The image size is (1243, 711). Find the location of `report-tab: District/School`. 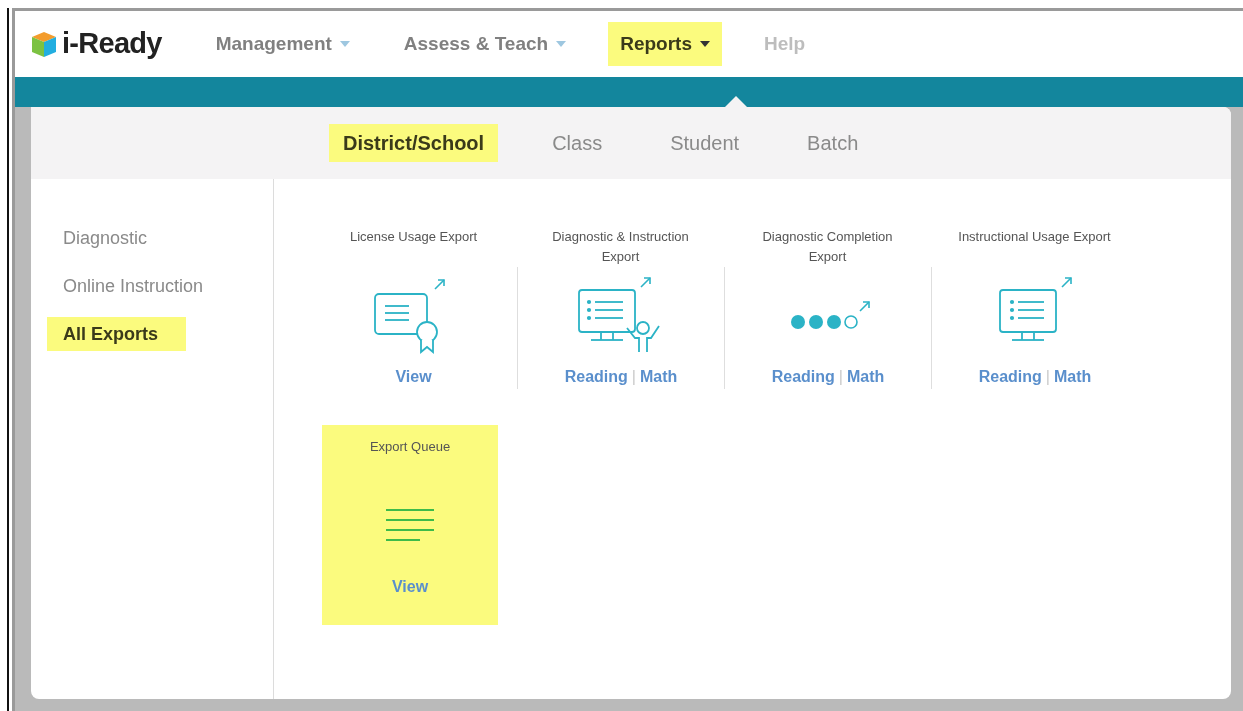

report-tab: District/School is located at coordinates (414, 143).